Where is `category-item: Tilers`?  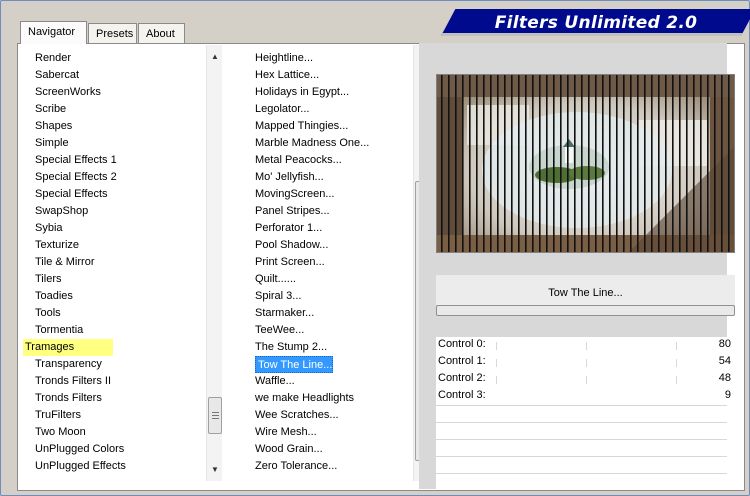
category-item: Tilers is located at coordinates (47, 279).